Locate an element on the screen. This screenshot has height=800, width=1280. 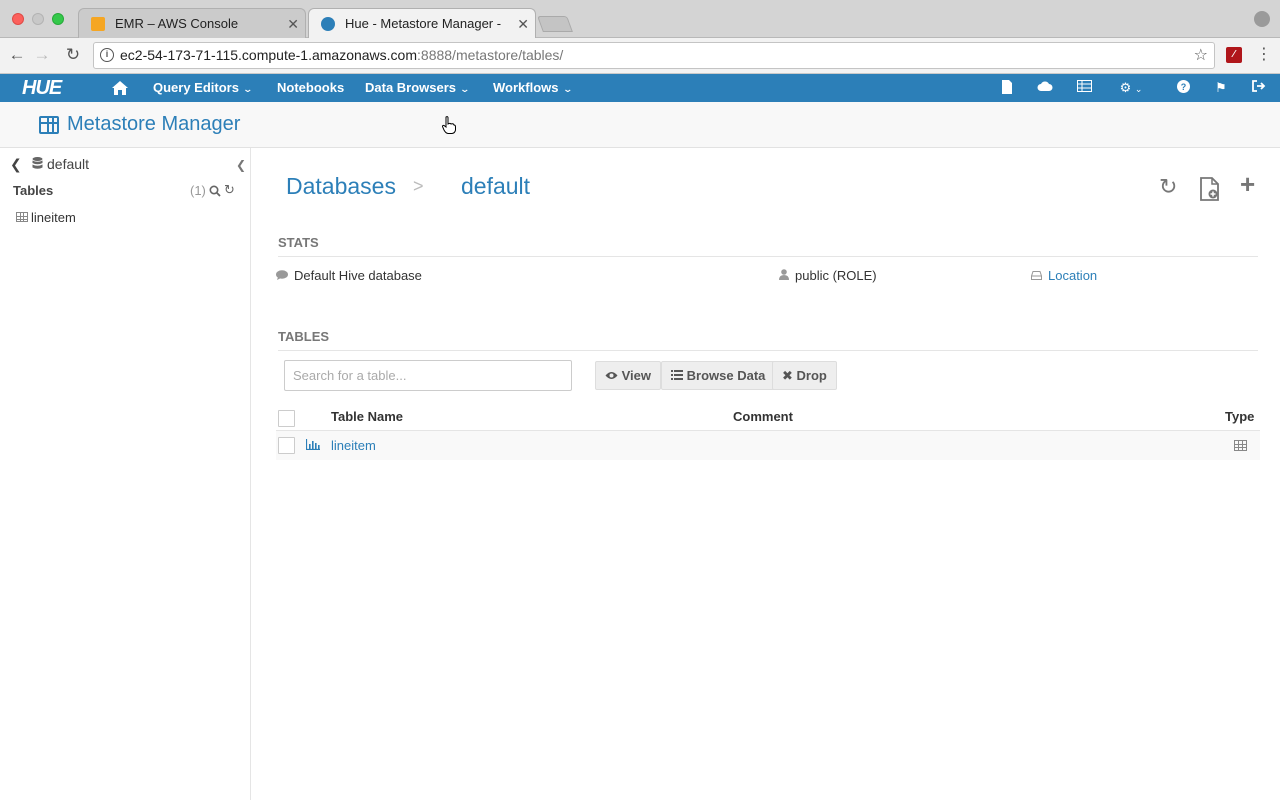
nav-notebooks: Notebooks is located at coordinates (310, 88).